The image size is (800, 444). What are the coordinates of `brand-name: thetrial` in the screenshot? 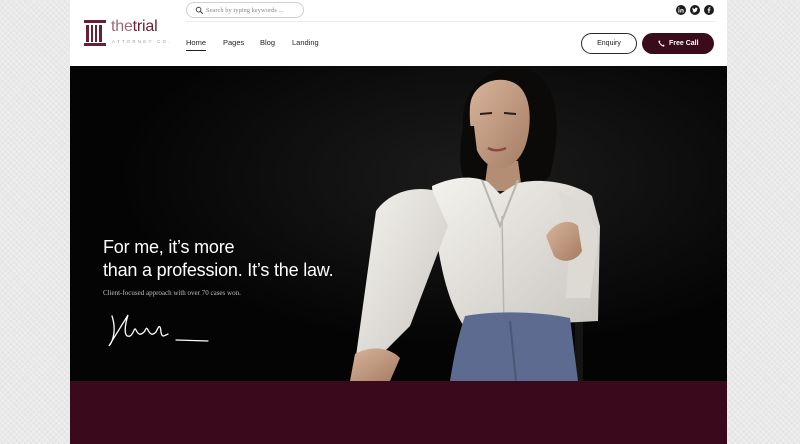 It's located at (134, 27).